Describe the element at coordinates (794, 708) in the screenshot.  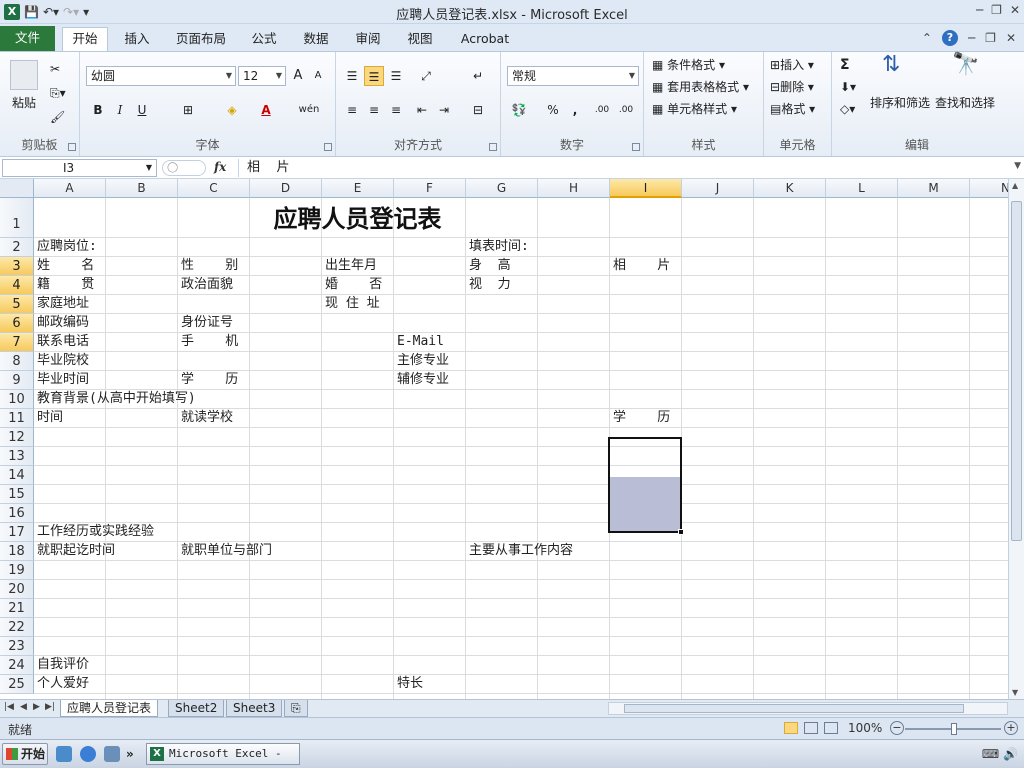
I see `horizontal-scroll-thumb` at that location.